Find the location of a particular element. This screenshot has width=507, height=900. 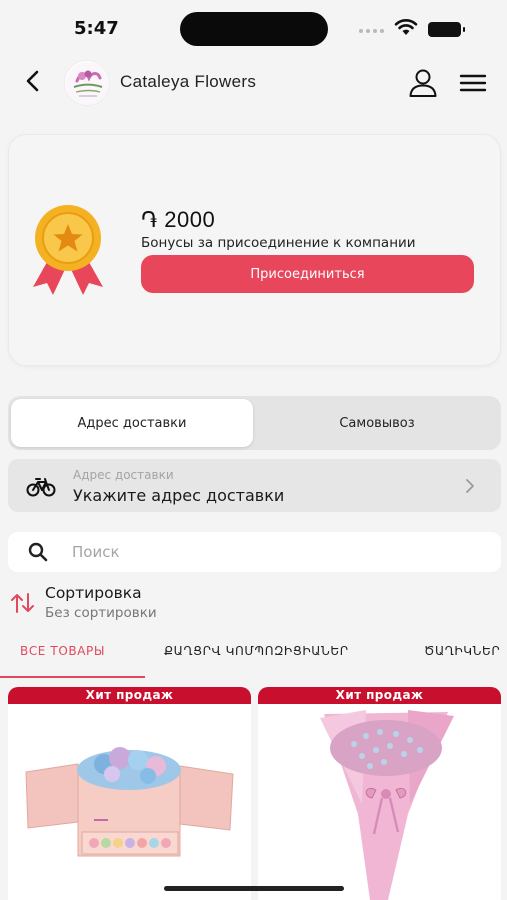

bonus-amount: ֏ 2000 is located at coordinates (178, 219).